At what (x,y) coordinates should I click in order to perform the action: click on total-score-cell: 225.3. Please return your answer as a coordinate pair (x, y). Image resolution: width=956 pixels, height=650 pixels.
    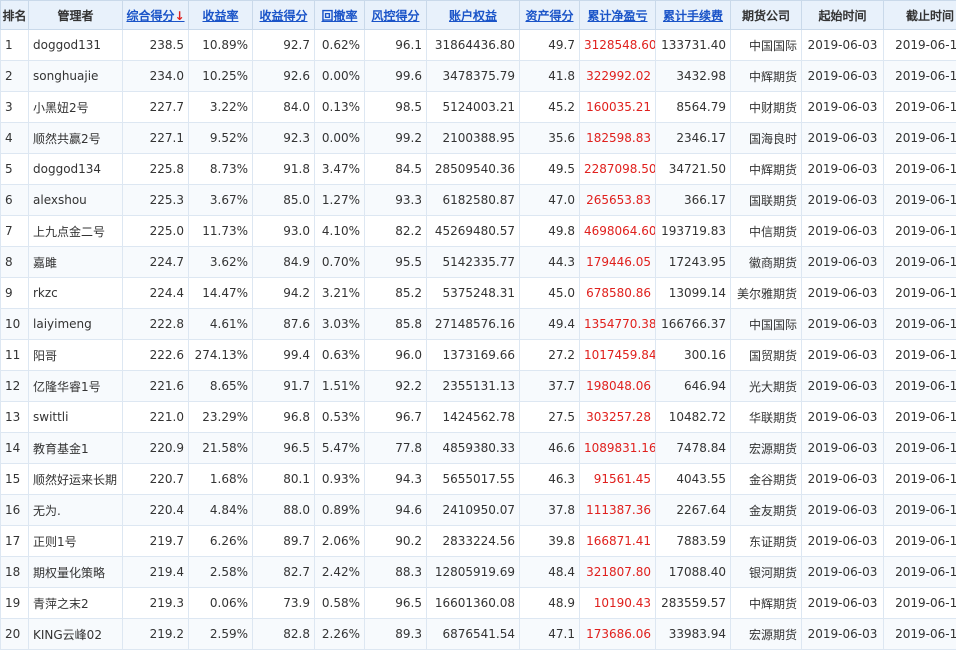
    Looking at the image, I should click on (156, 200).